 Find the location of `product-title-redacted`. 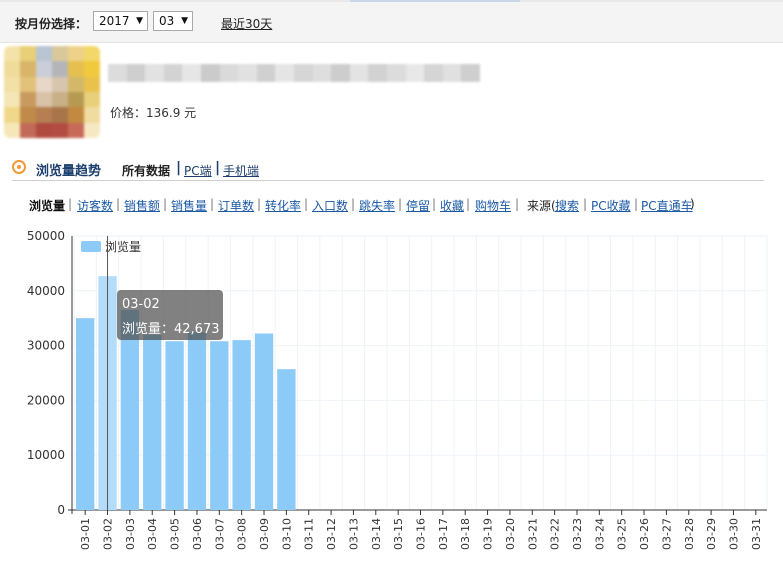

product-title-redacted is located at coordinates (294, 73).